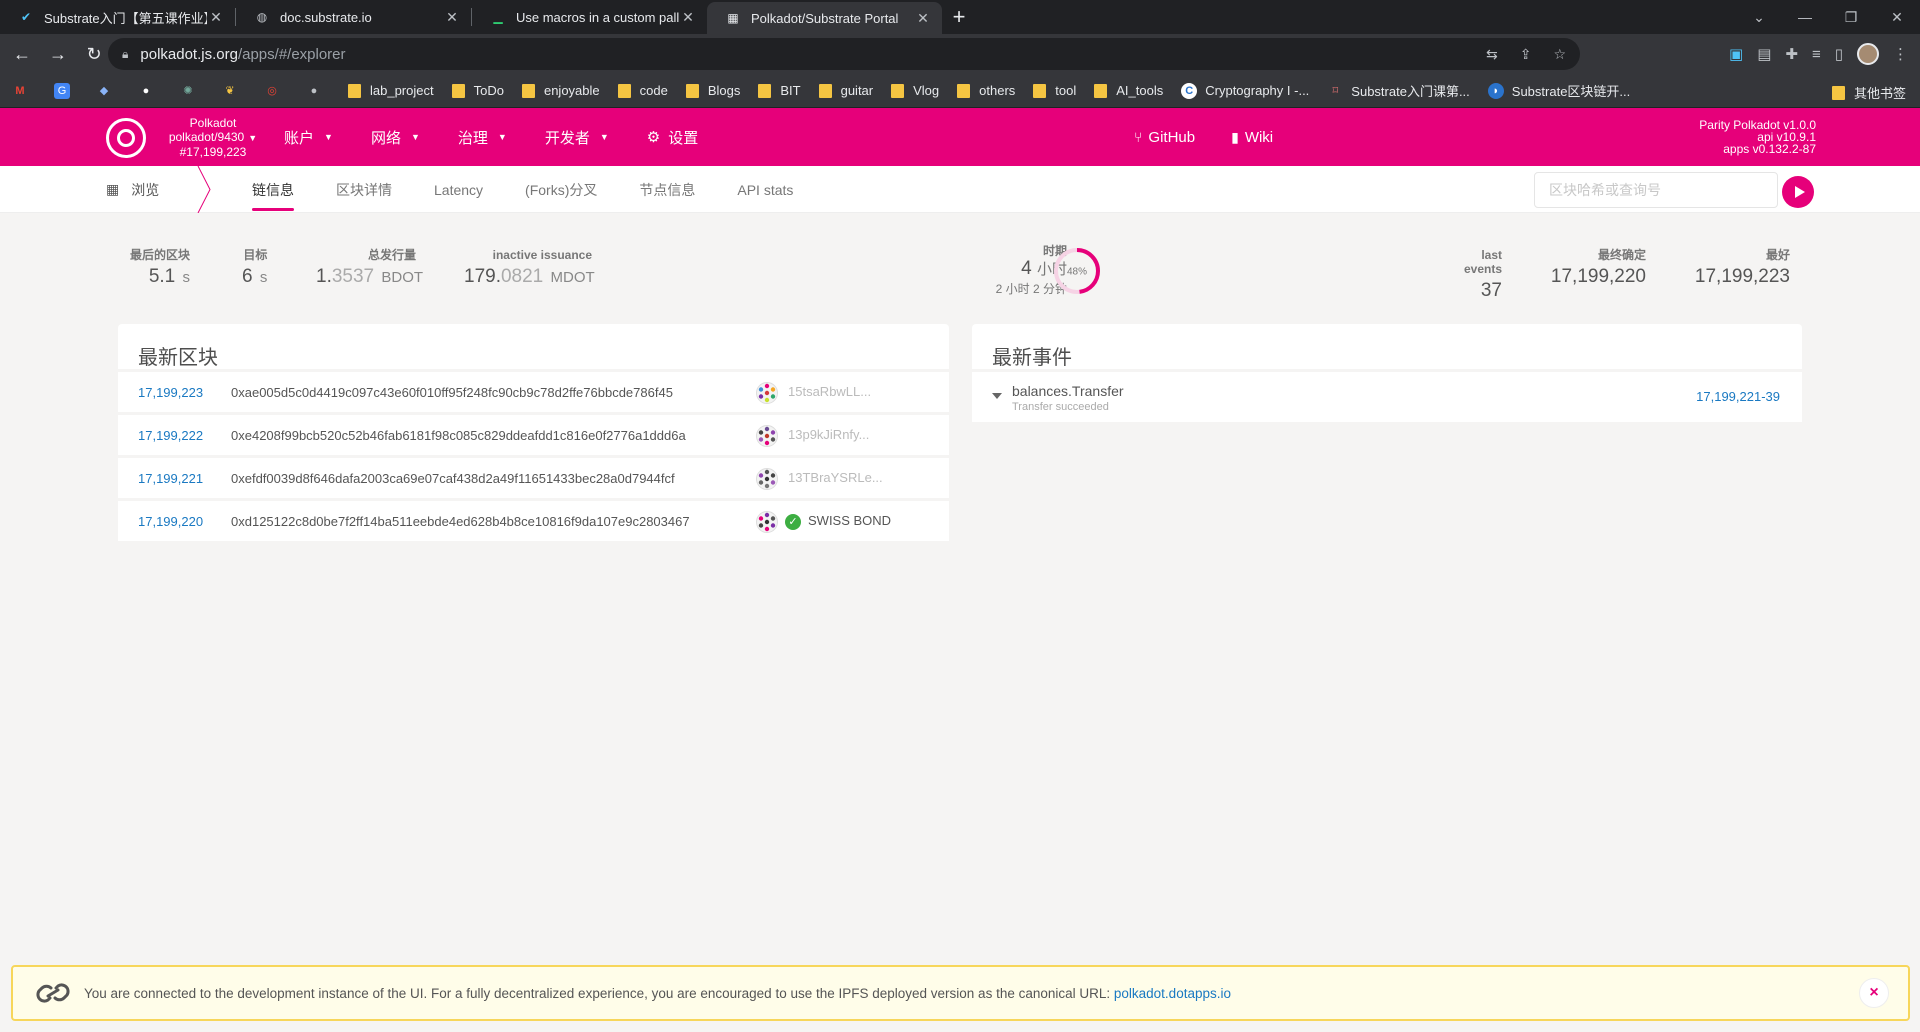  I want to click on stat-value-int: 1., so click(324, 276).